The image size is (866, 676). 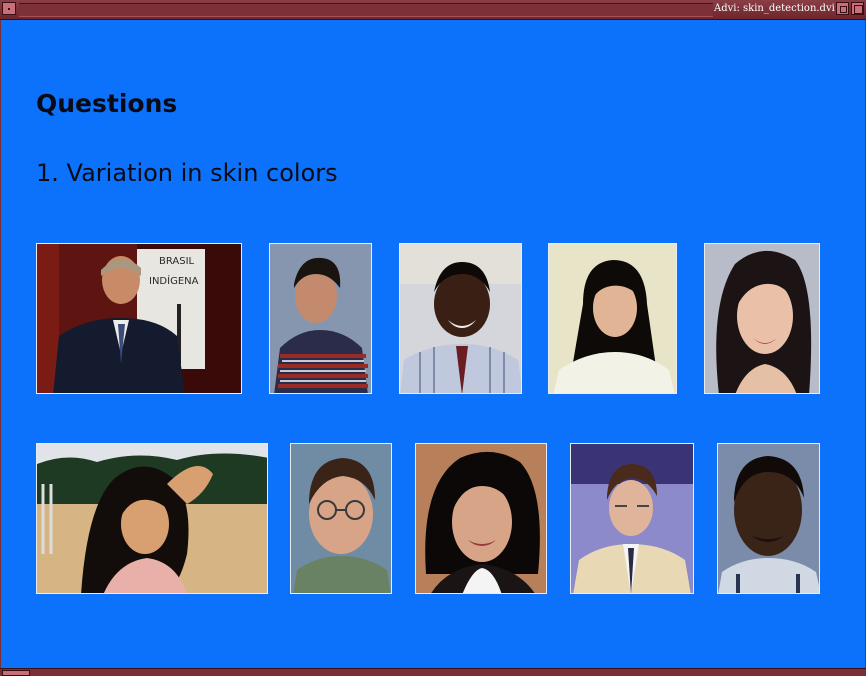 I want to click on photo-woman-beach, so click(x=152, y=518).